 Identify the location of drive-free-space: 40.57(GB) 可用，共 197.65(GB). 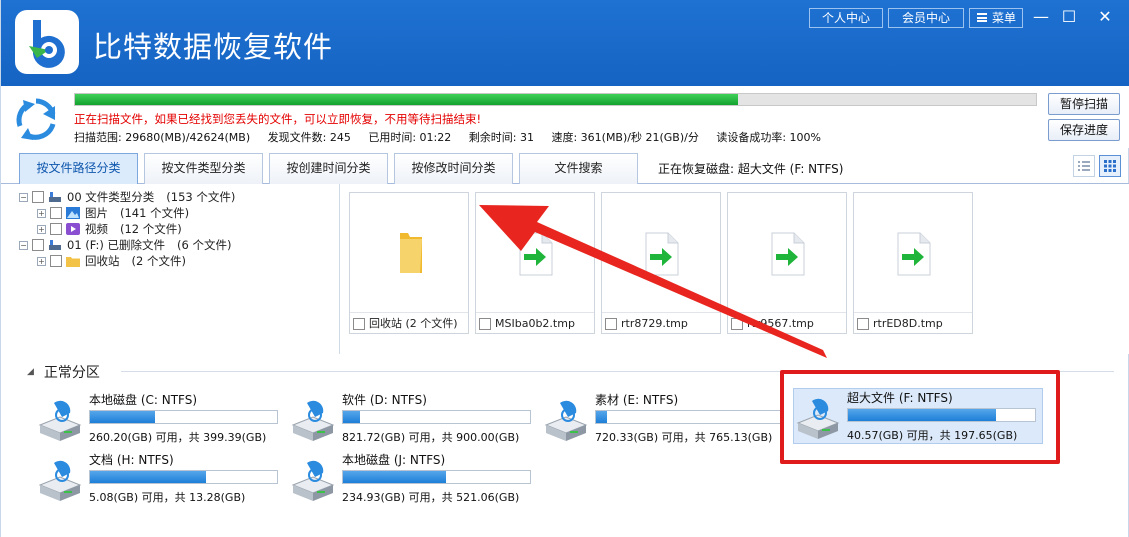
(932, 435).